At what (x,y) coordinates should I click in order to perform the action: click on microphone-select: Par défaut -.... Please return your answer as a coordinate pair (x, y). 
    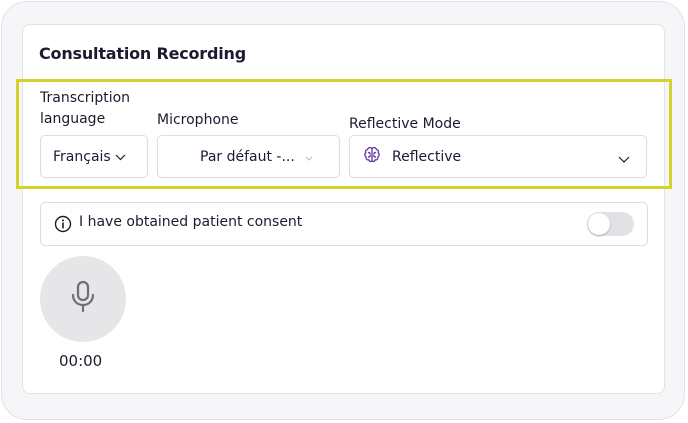
    Looking at the image, I should click on (248, 156).